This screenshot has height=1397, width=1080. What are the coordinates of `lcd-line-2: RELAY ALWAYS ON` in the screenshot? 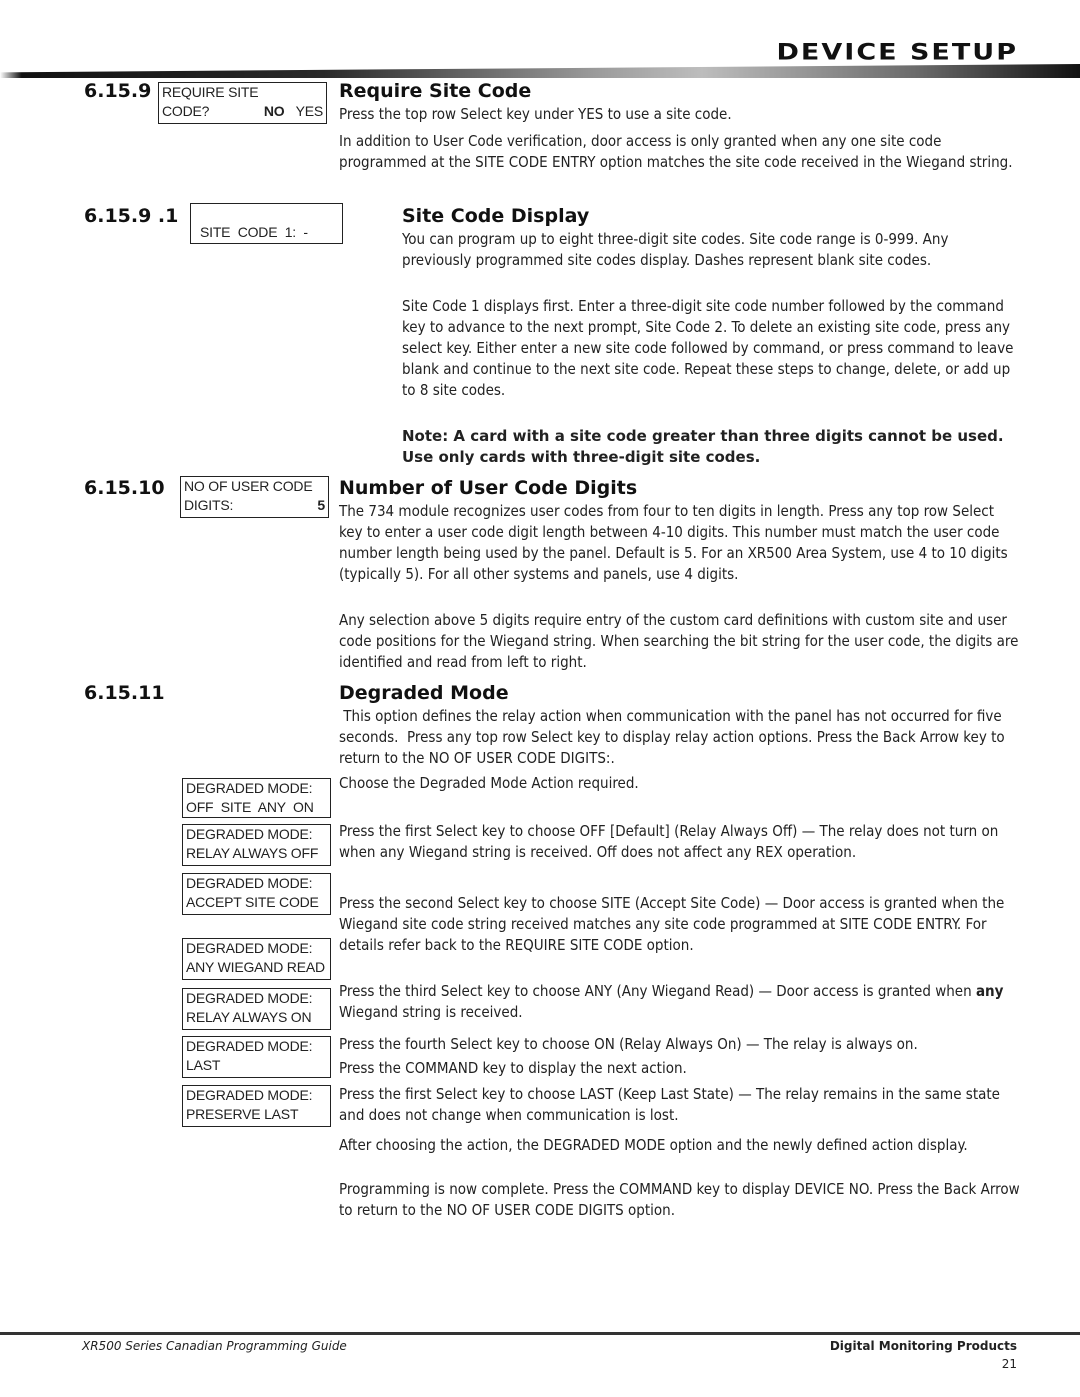 It's located at (249, 1017).